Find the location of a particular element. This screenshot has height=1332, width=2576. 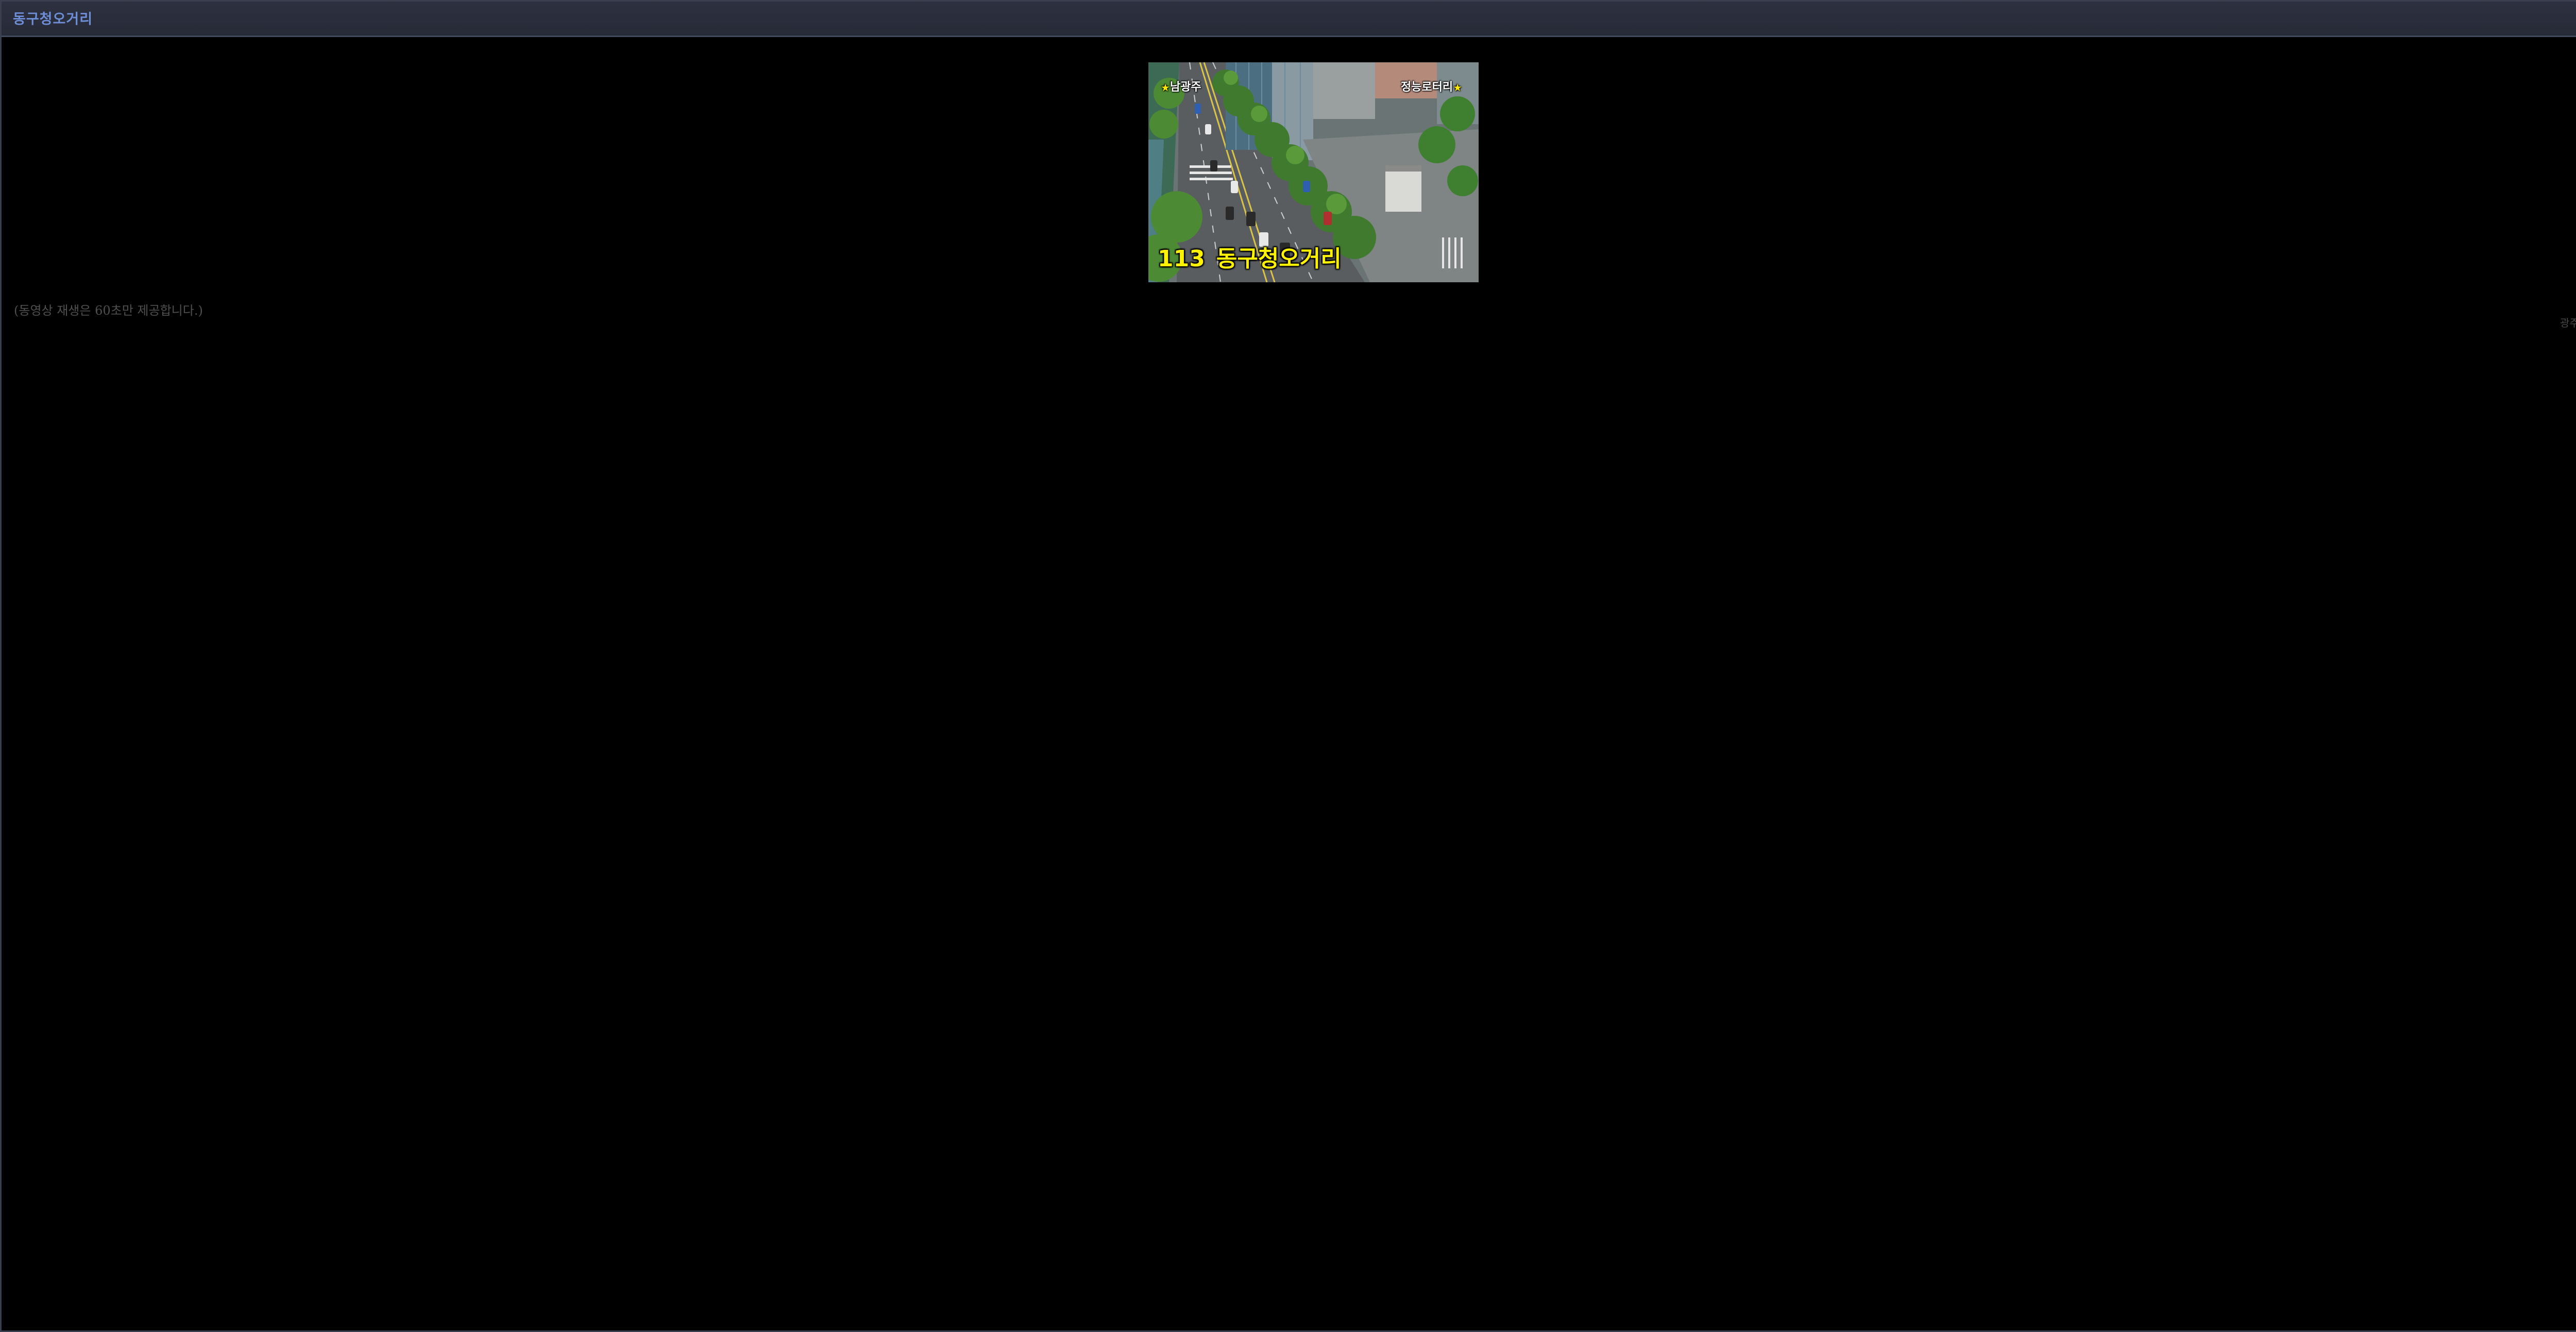

direction-label-left: ★남광주 is located at coordinates (1181, 86).